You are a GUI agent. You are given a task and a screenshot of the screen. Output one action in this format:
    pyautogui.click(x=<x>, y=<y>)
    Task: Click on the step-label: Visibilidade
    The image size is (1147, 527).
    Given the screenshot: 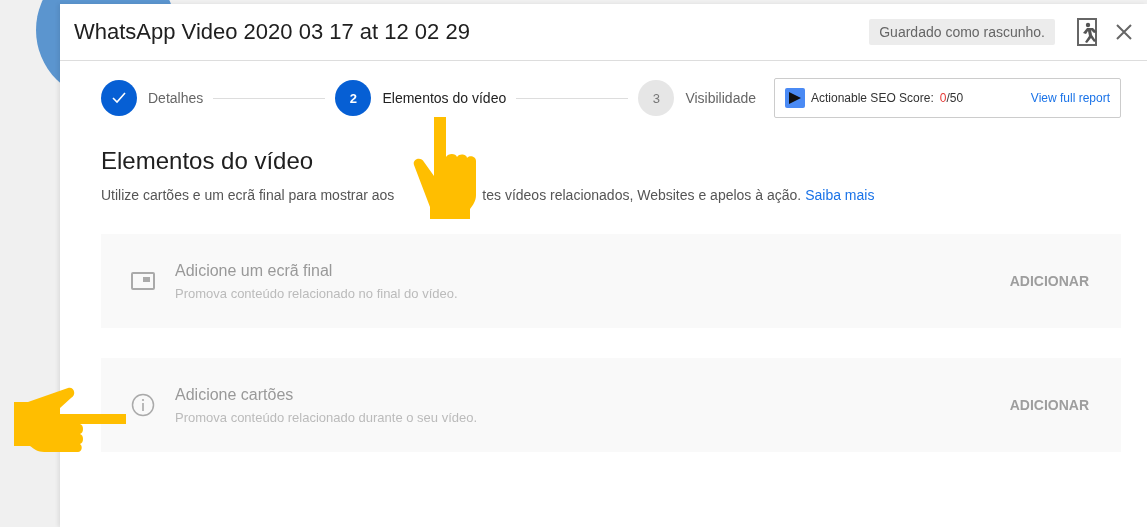 What is the action you would take?
    pyautogui.click(x=720, y=98)
    